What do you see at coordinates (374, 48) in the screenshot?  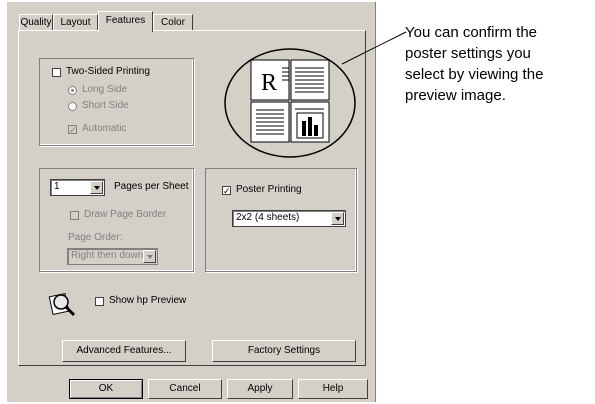 I see `callout-leader-line` at bounding box center [374, 48].